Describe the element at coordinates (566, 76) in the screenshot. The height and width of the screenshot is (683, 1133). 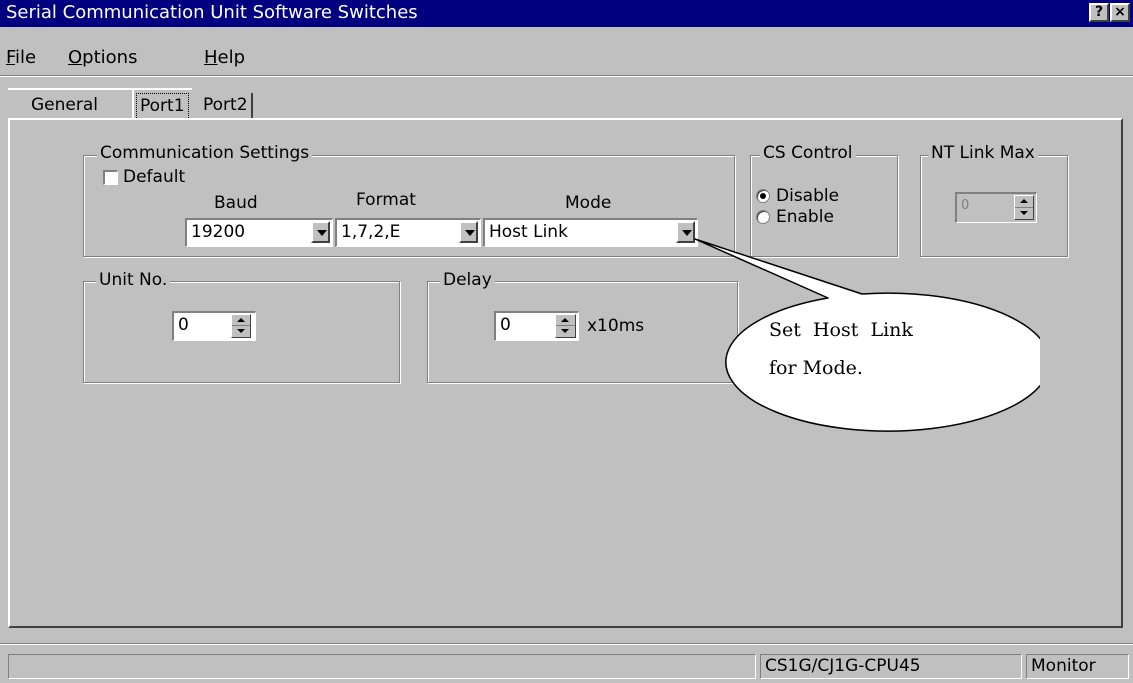
I see `menu-divider` at that location.